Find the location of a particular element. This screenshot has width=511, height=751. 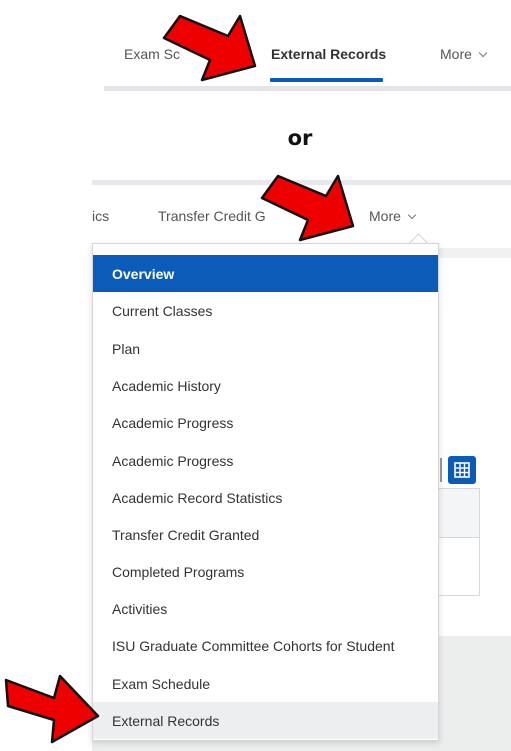

menu-item-overview: Overview is located at coordinates (265, 273).